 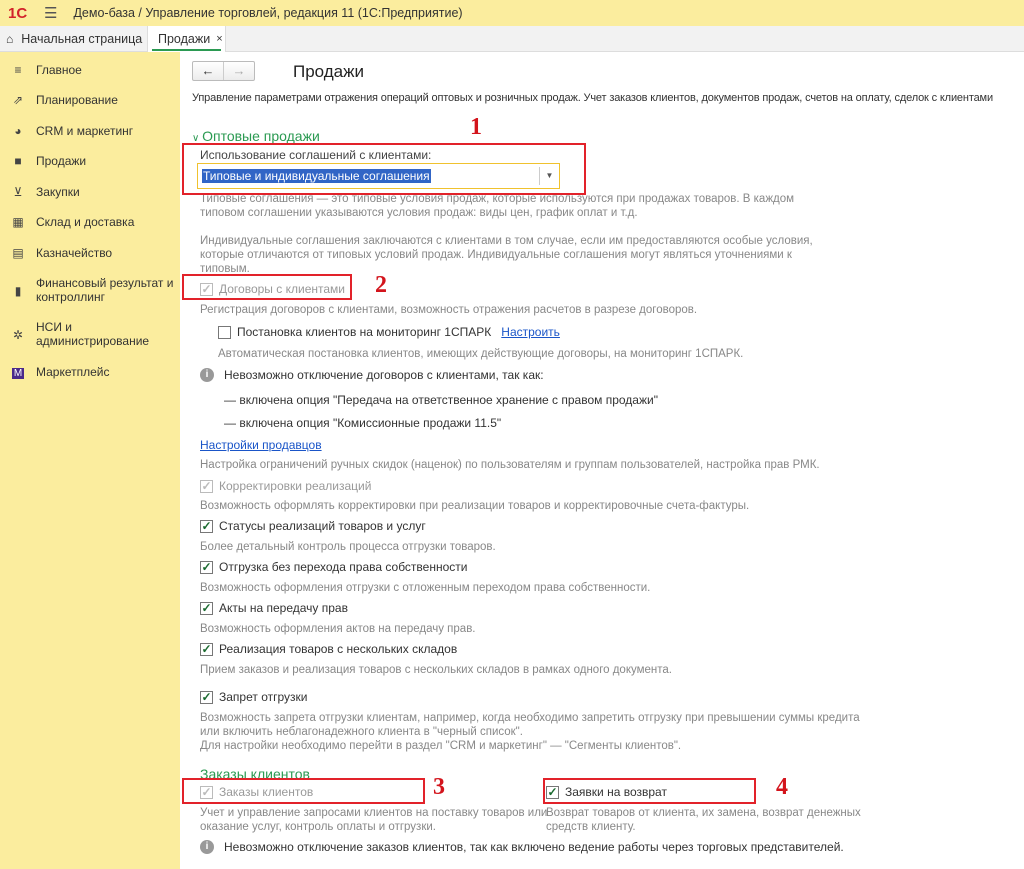 What do you see at coordinates (476, 127) in the screenshot?
I see `annotation-number: 1` at bounding box center [476, 127].